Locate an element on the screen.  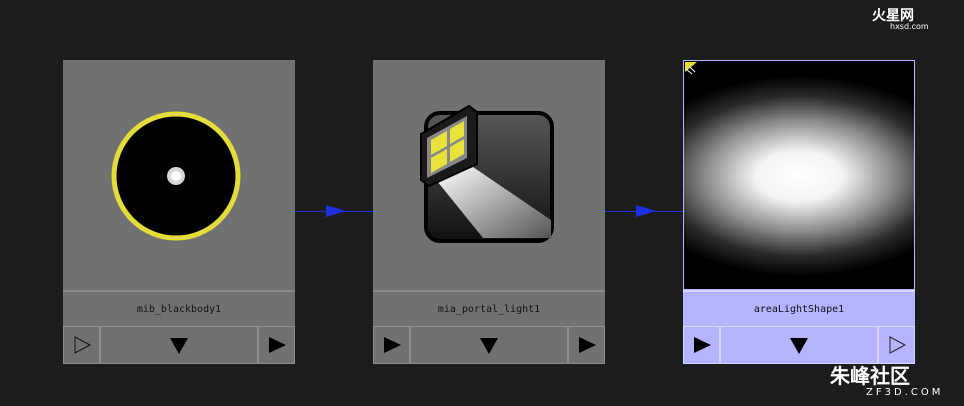
watermark-zf3d: 朱峰社区 ZF3D.COM is located at coordinates (886, 379).